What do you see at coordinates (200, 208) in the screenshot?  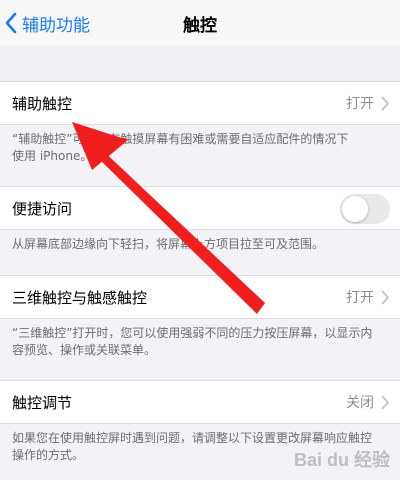 I see `reachability-row: 便捷访问` at bounding box center [200, 208].